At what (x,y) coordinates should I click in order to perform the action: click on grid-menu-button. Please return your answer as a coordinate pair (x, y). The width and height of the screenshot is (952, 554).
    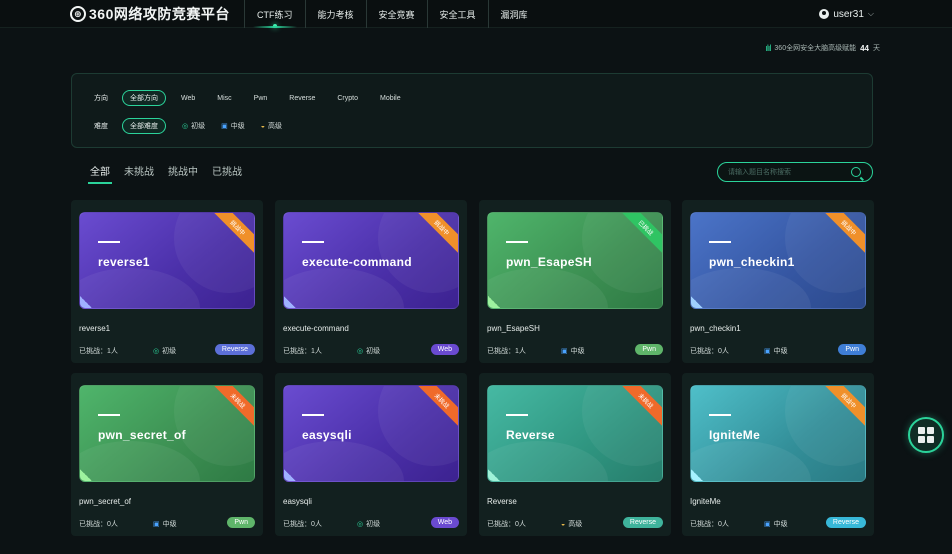
    Looking at the image, I should click on (926, 435).